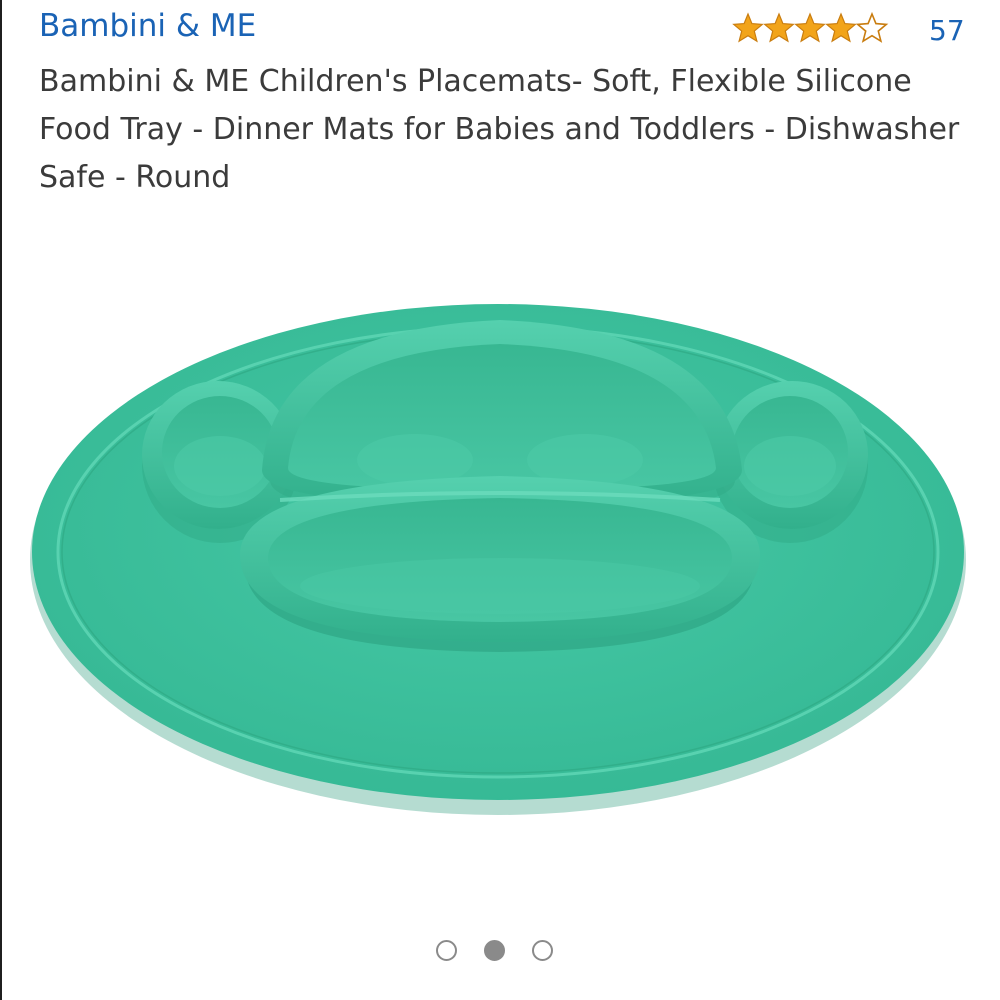 Image resolution: width=1000 pixels, height=1000 pixels. What do you see at coordinates (147, 26) in the screenshot?
I see `brand-link: Bambini & ME` at bounding box center [147, 26].